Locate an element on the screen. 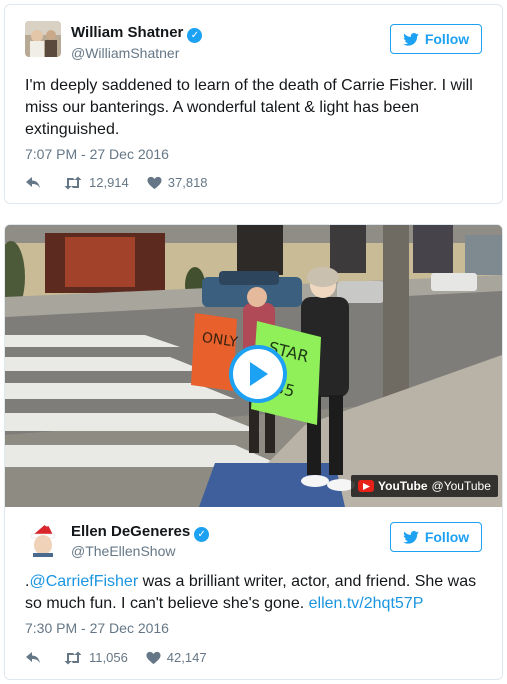  url-link: ellen.tv/2hqt57P is located at coordinates (366, 603).